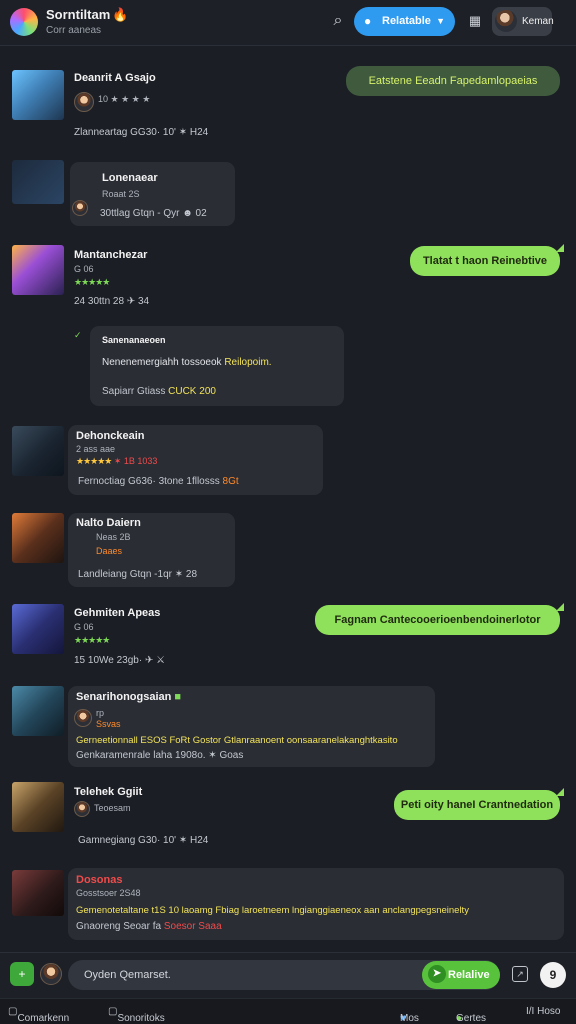 Image resolution: width=576 pixels, height=1024 pixels. Describe the element at coordinates (158, 481) in the screenshot. I see `entry-stats: Fernoctiag G636· 3tone 1fllosss 8Gt` at that location.